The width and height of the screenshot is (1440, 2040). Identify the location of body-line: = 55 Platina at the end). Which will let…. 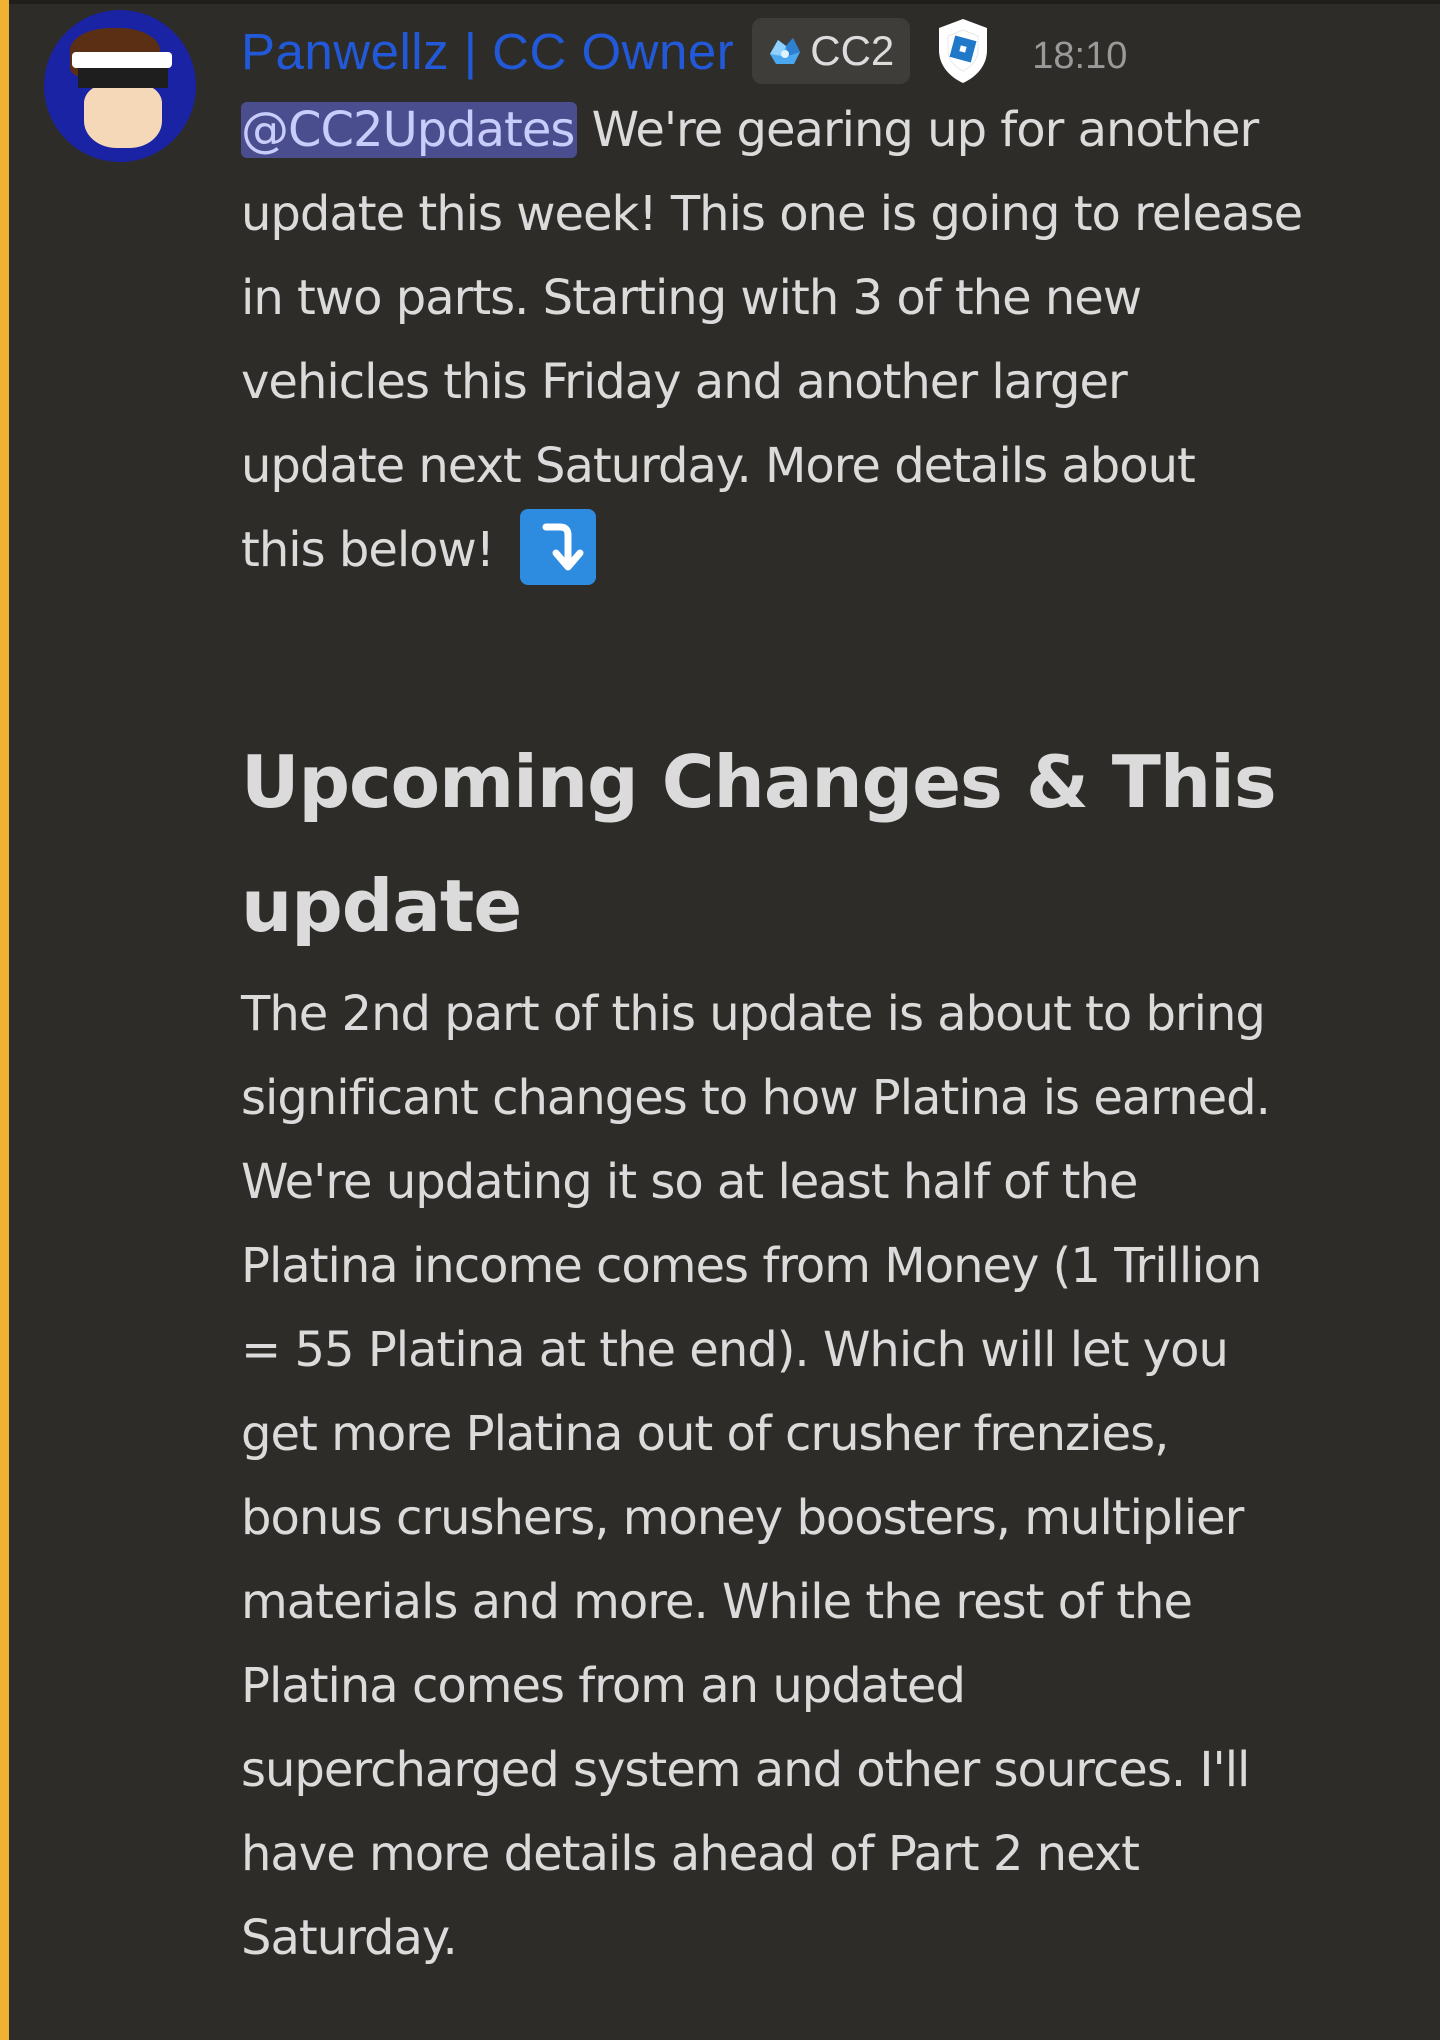
(735, 1350).